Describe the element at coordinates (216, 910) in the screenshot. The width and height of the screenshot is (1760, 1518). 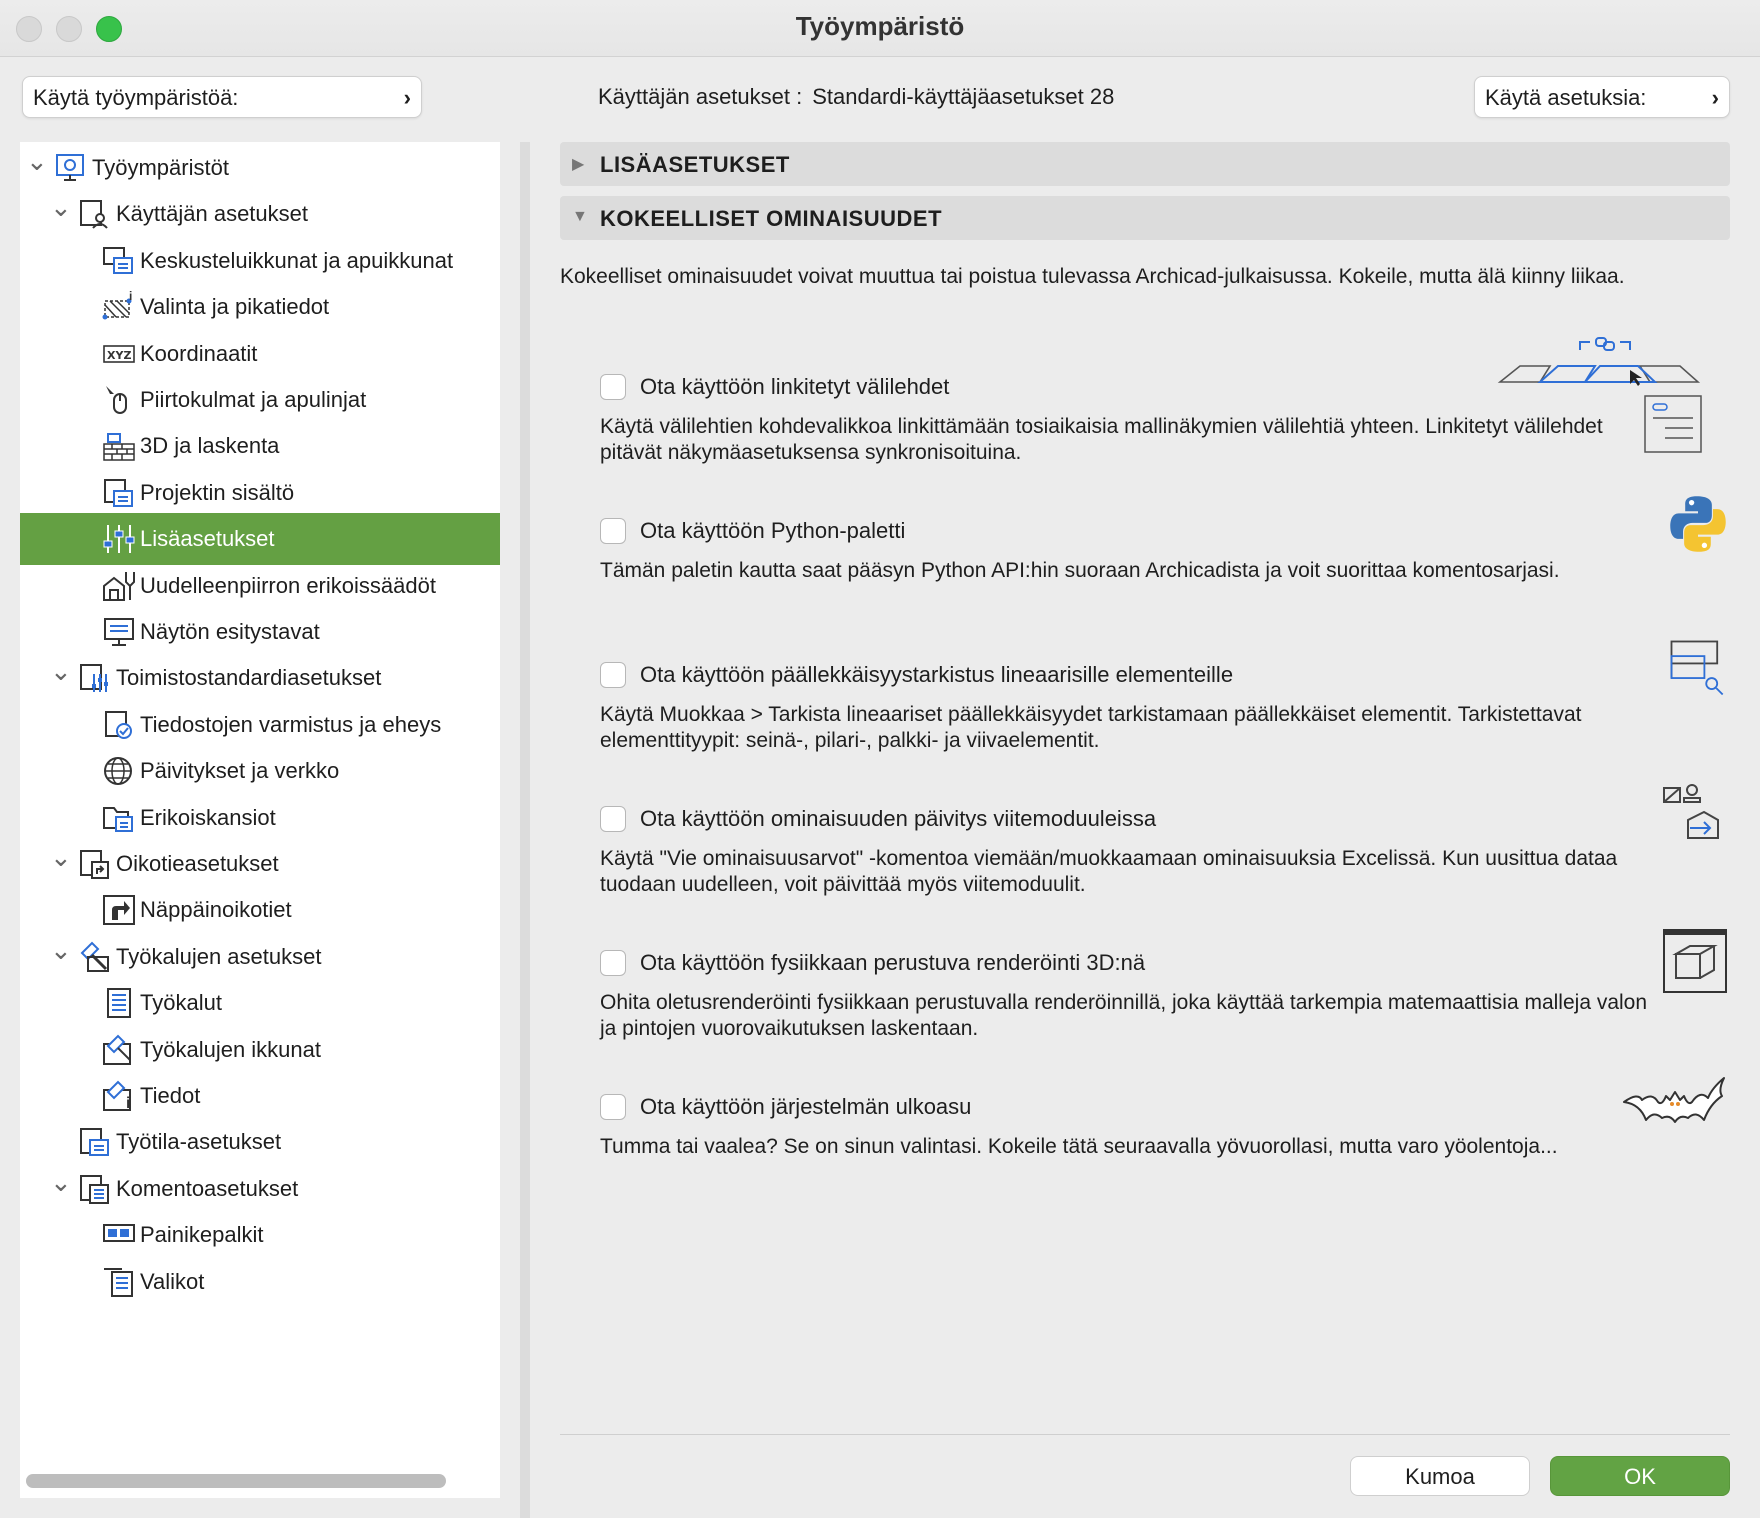
I see `tree-item-label: Näppäinoikotiet` at that location.